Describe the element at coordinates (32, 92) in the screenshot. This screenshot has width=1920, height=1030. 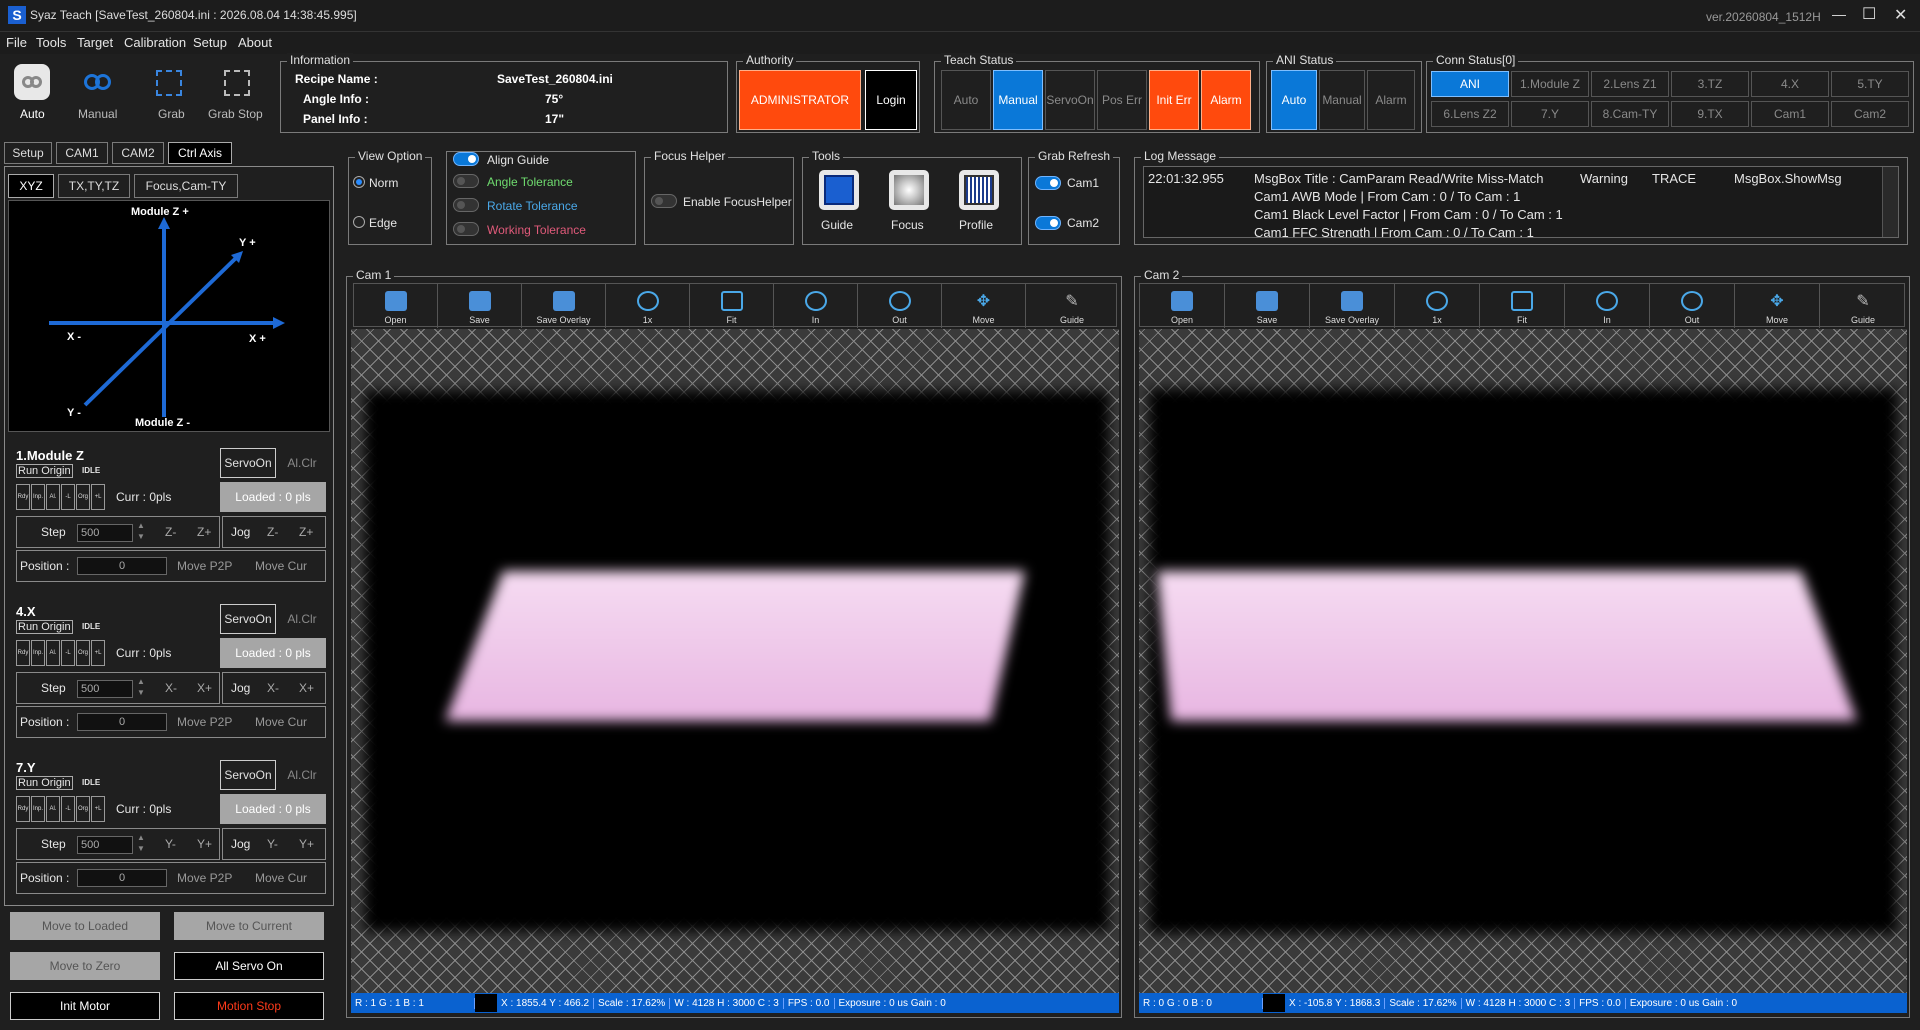
I see `auto-button: Auto` at that location.